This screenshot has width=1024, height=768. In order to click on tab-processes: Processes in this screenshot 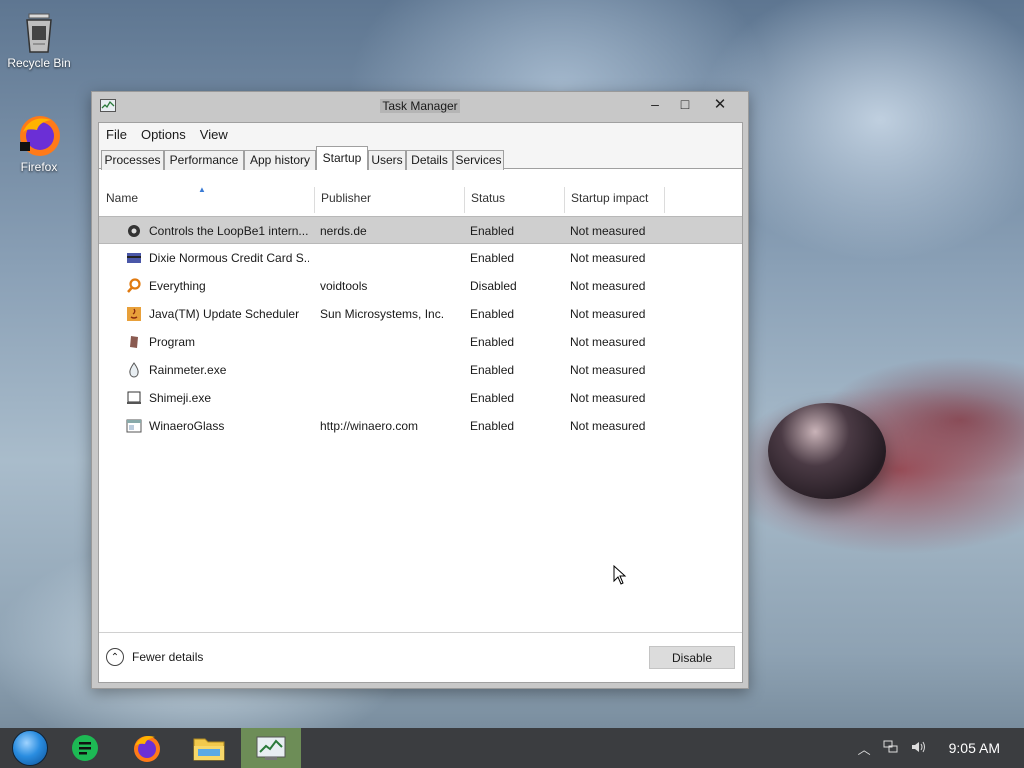, I will do `click(132, 160)`.